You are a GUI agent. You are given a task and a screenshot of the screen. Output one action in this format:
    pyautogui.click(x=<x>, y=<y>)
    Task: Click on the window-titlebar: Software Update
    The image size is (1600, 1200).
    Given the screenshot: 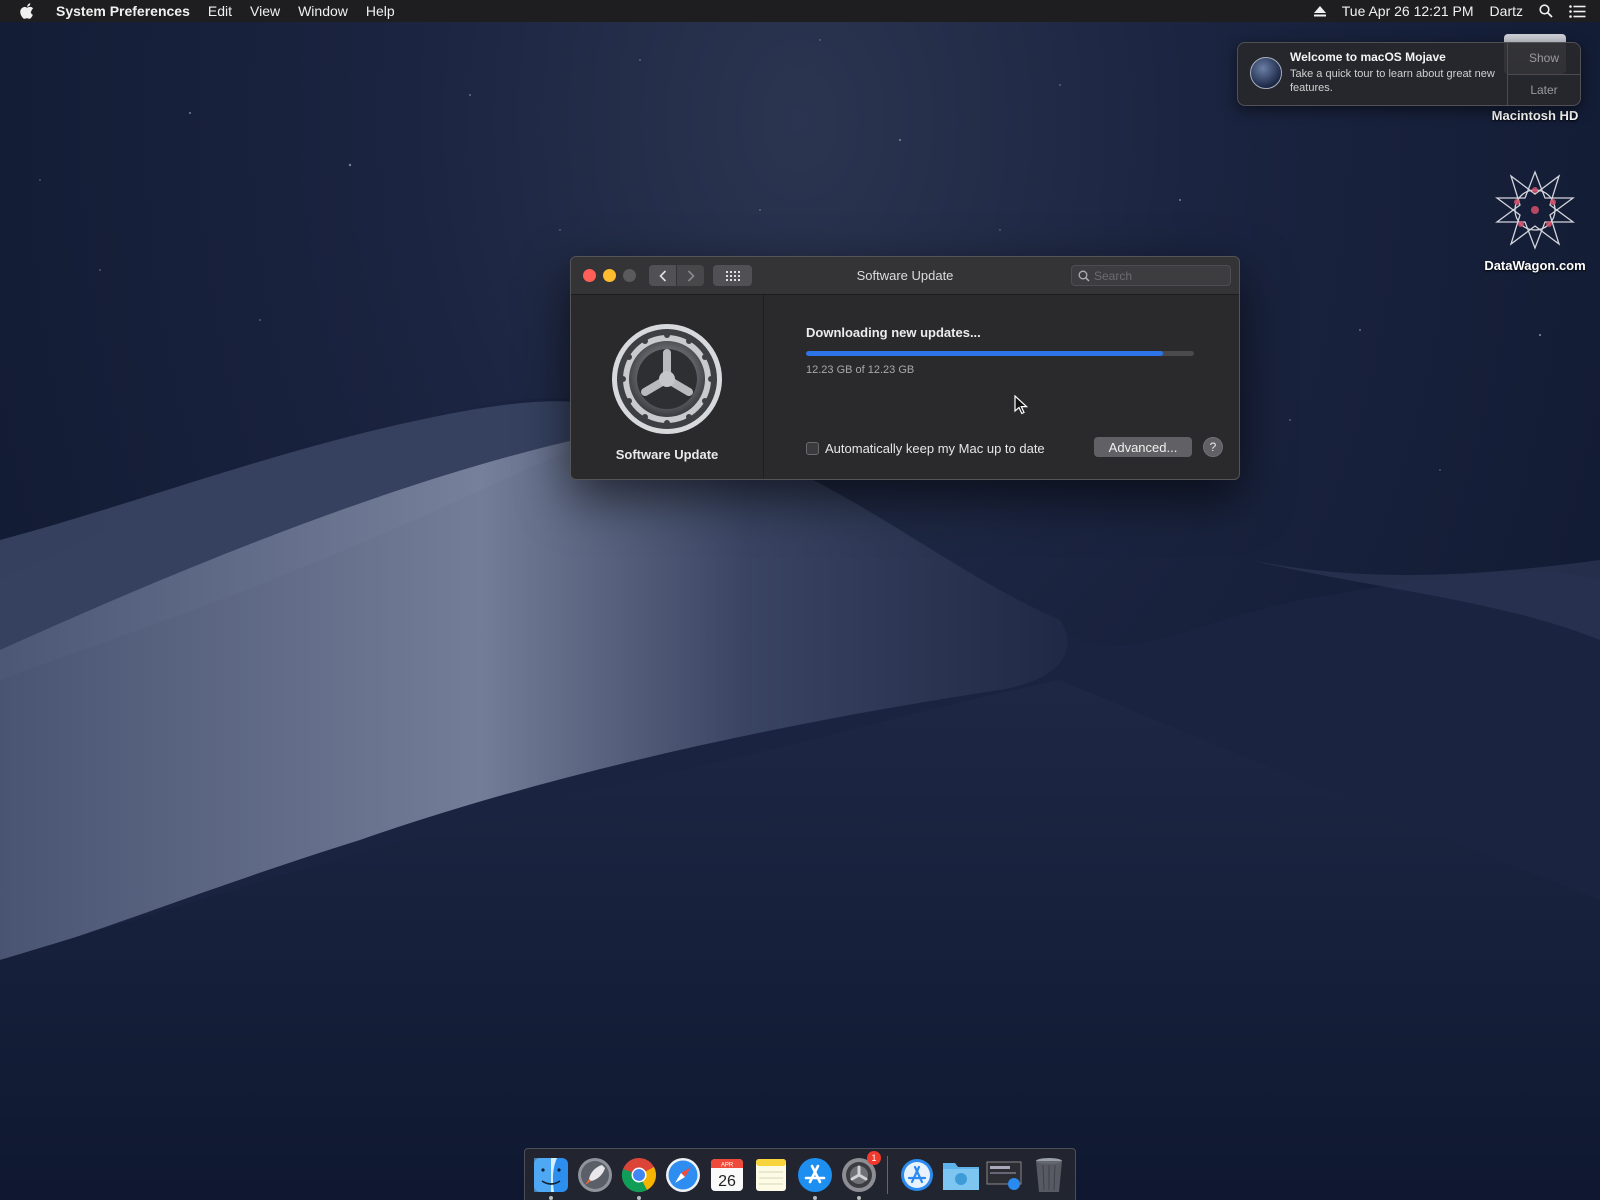 What is the action you would take?
    pyautogui.click(x=905, y=276)
    